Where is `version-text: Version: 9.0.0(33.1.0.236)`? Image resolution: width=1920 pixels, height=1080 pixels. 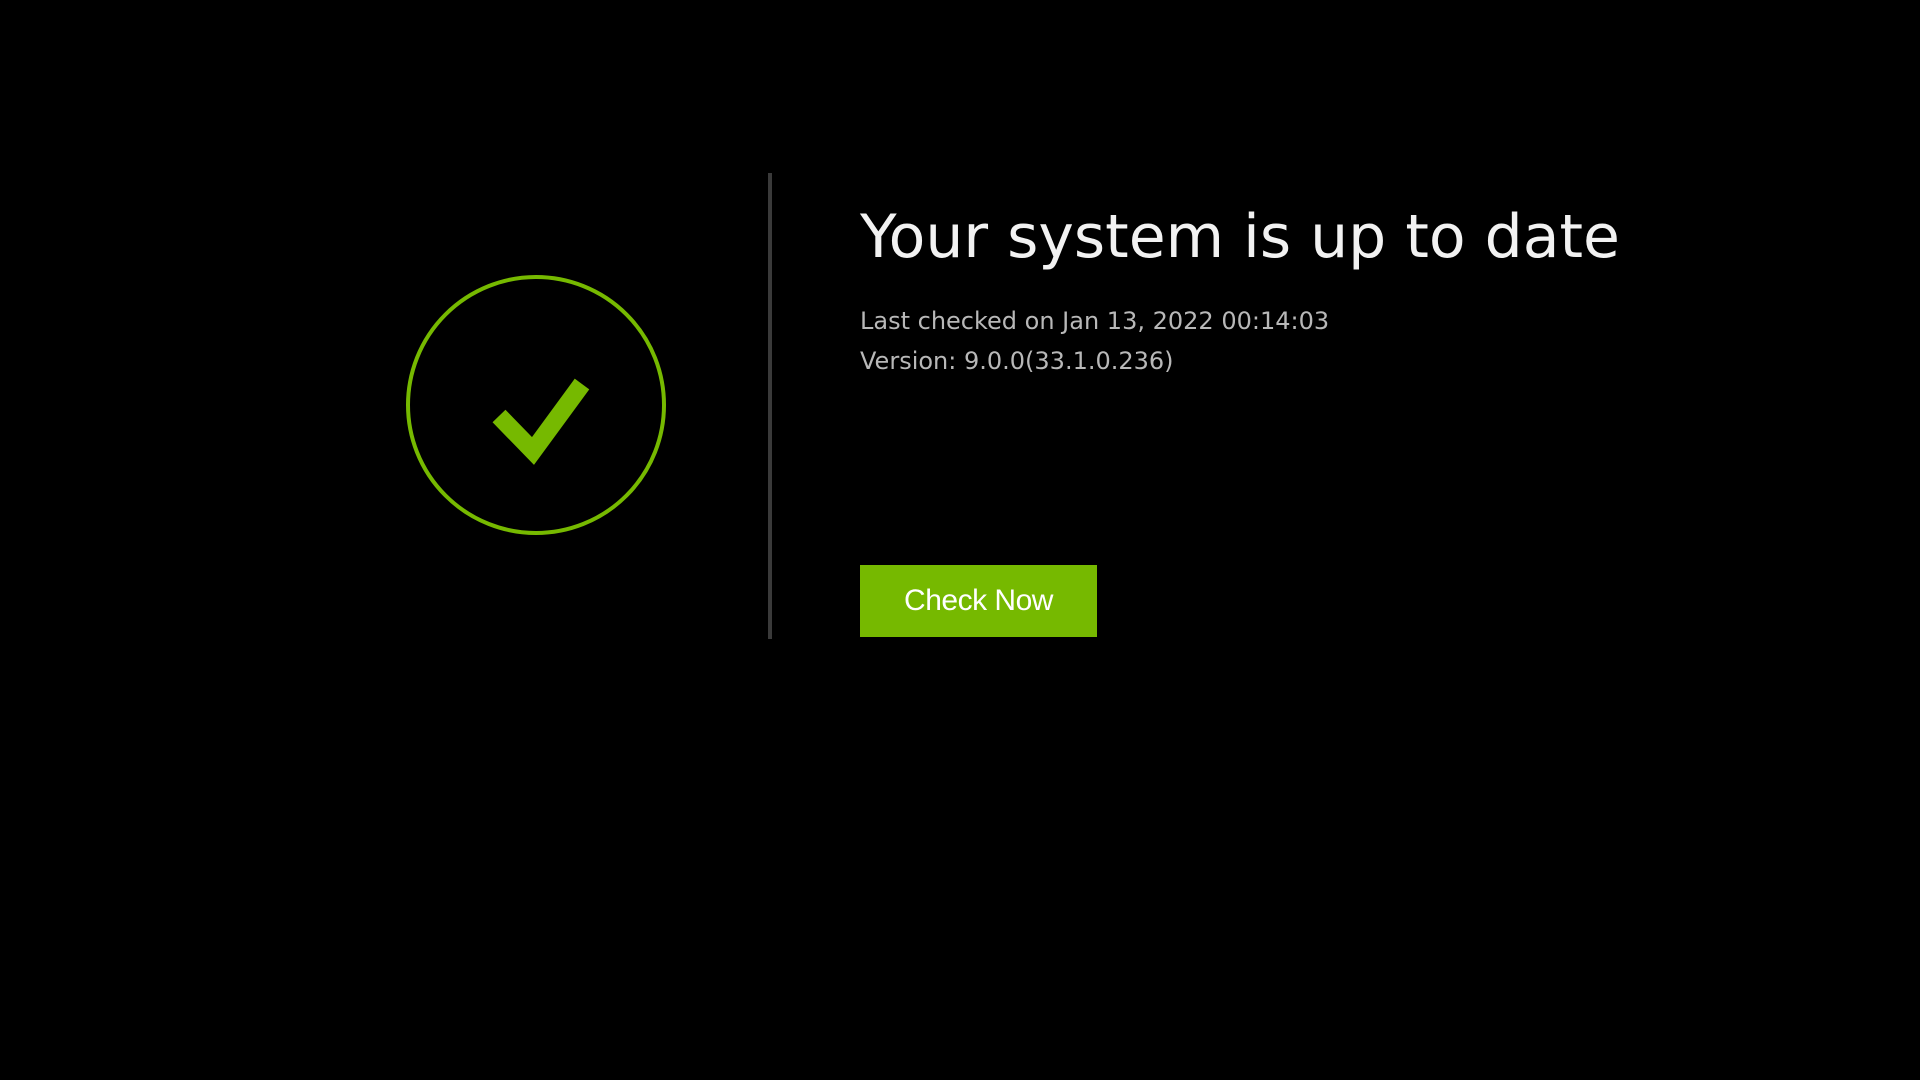
version-text: Version: 9.0.0(33.1.0.236) is located at coordinates (1017, 361).